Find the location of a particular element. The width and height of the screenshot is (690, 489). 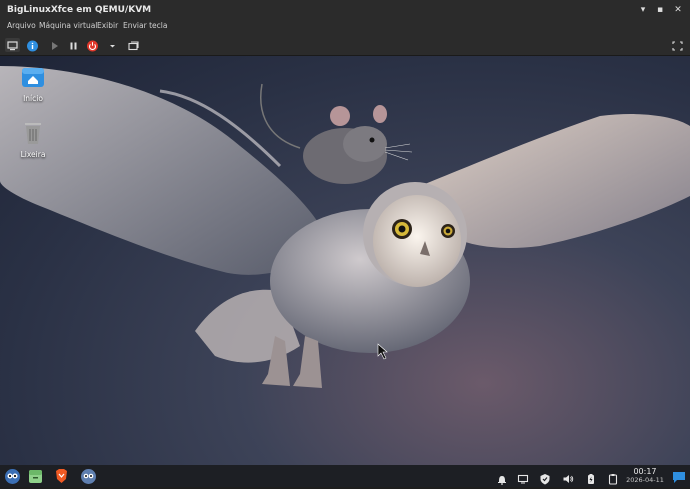

brave-lion-icon is located at coordinates (61, 476).